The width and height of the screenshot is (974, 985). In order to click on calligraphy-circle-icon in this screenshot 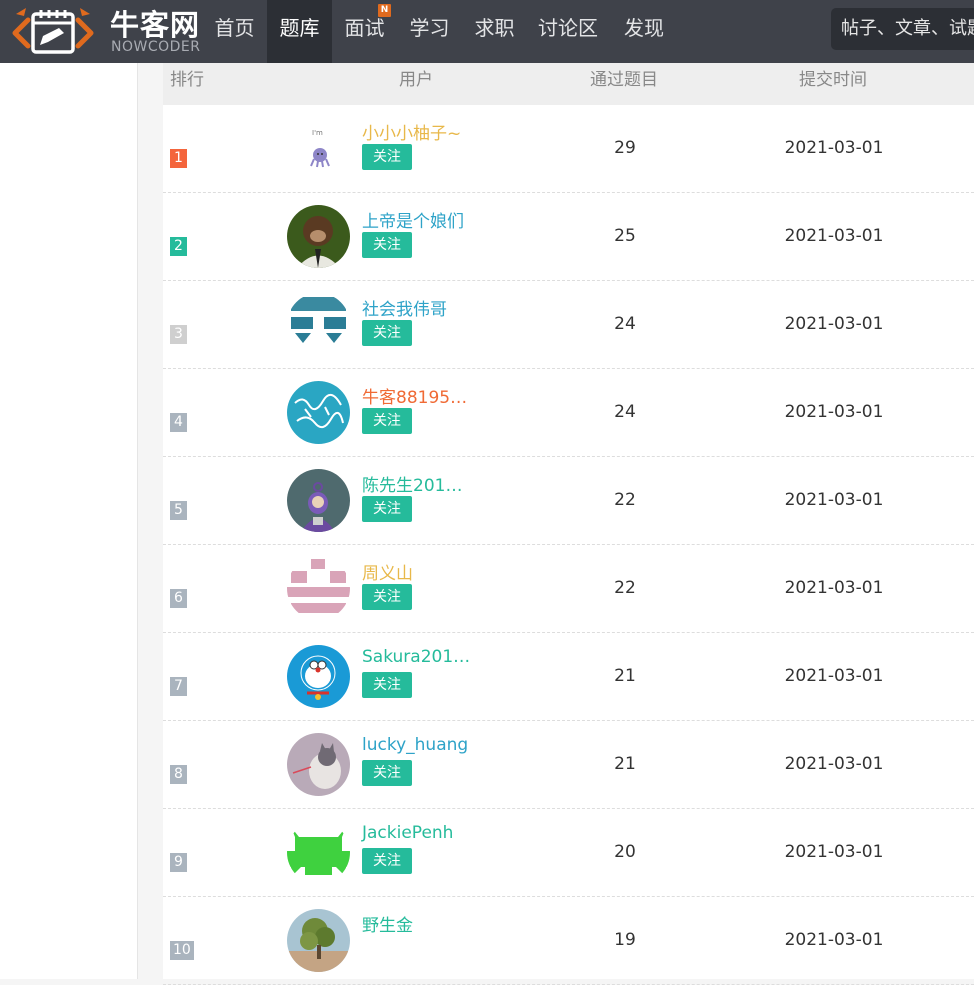, I will do `click(318, 412)`.